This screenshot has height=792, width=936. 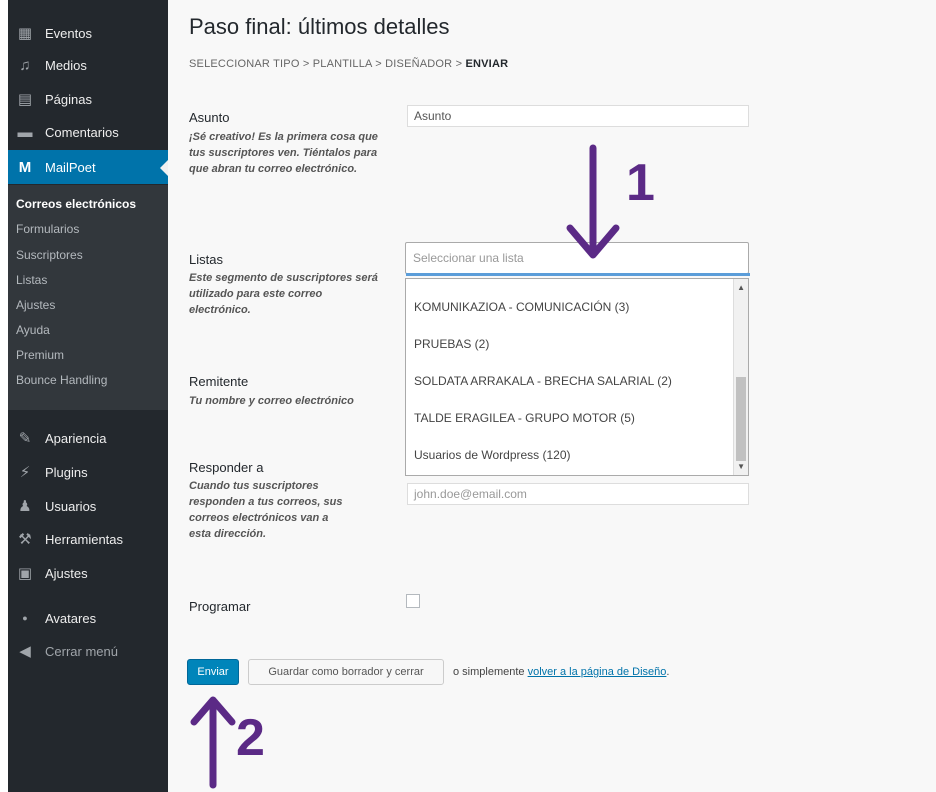 I want to click on scroll-down-icon: ▼, so click(x=741, y=466).